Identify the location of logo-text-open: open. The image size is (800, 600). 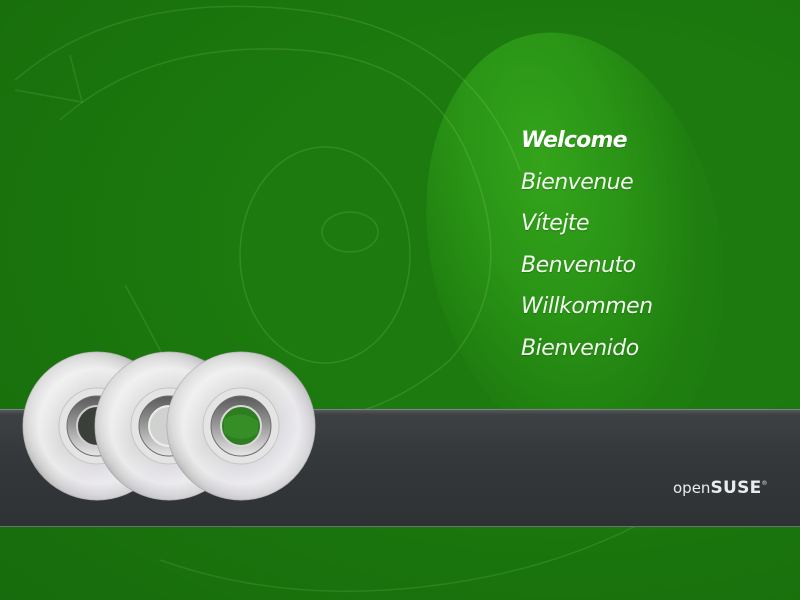
(692, 488).